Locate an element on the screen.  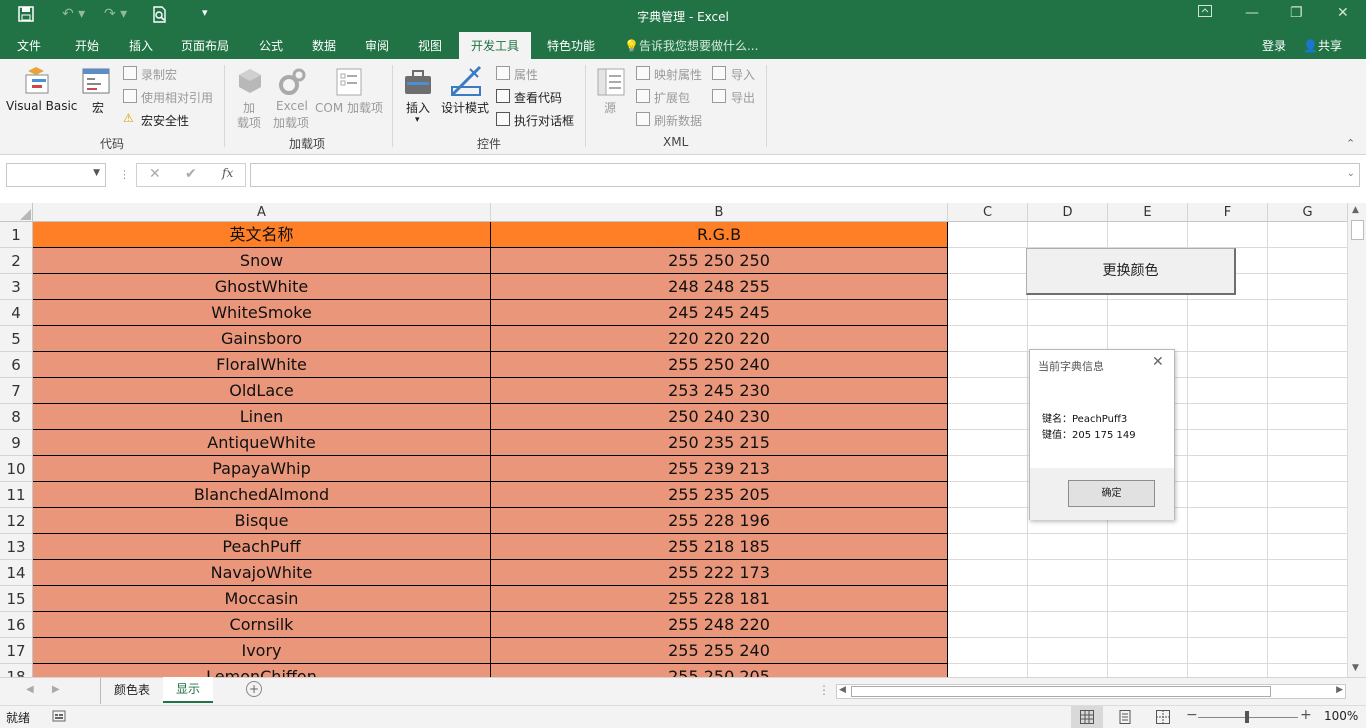
name-box-dropdown-icon: ▼ is located at coordinates (96, 173).